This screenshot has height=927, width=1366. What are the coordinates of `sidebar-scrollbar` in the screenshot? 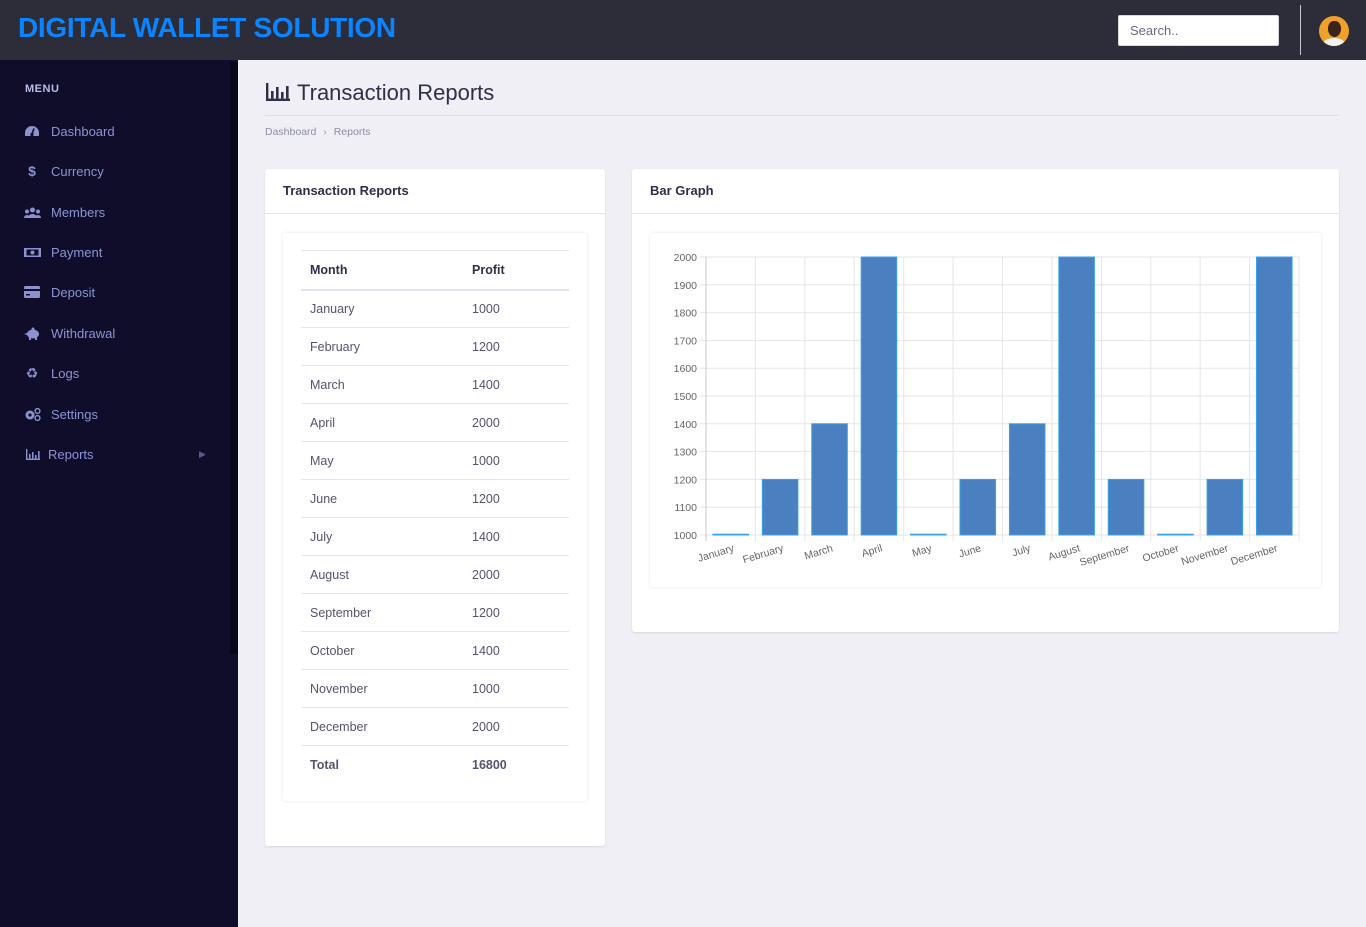 It's located at (234, 358).